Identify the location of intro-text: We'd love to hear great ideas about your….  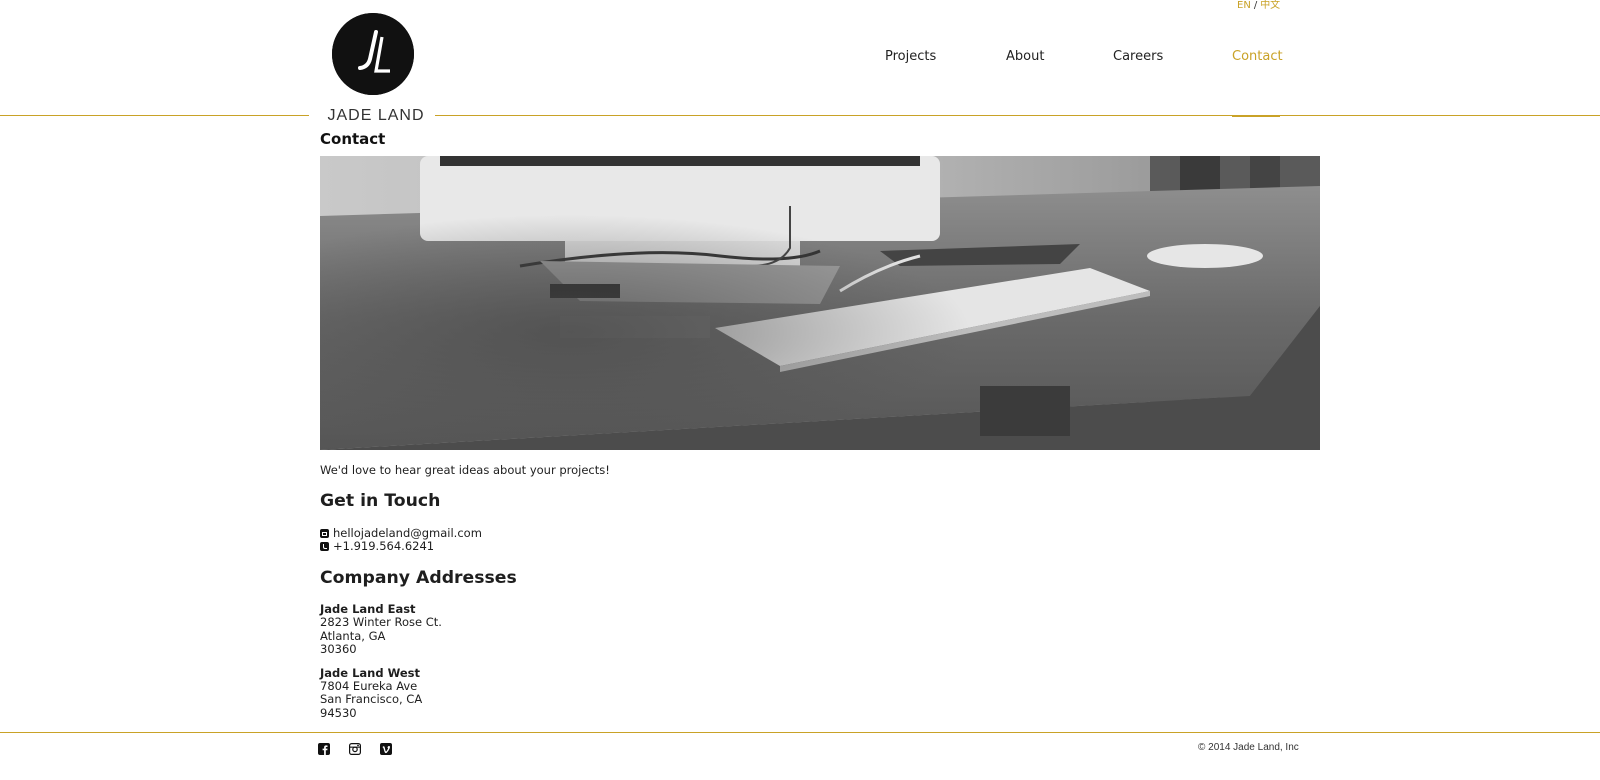
(465, 470).